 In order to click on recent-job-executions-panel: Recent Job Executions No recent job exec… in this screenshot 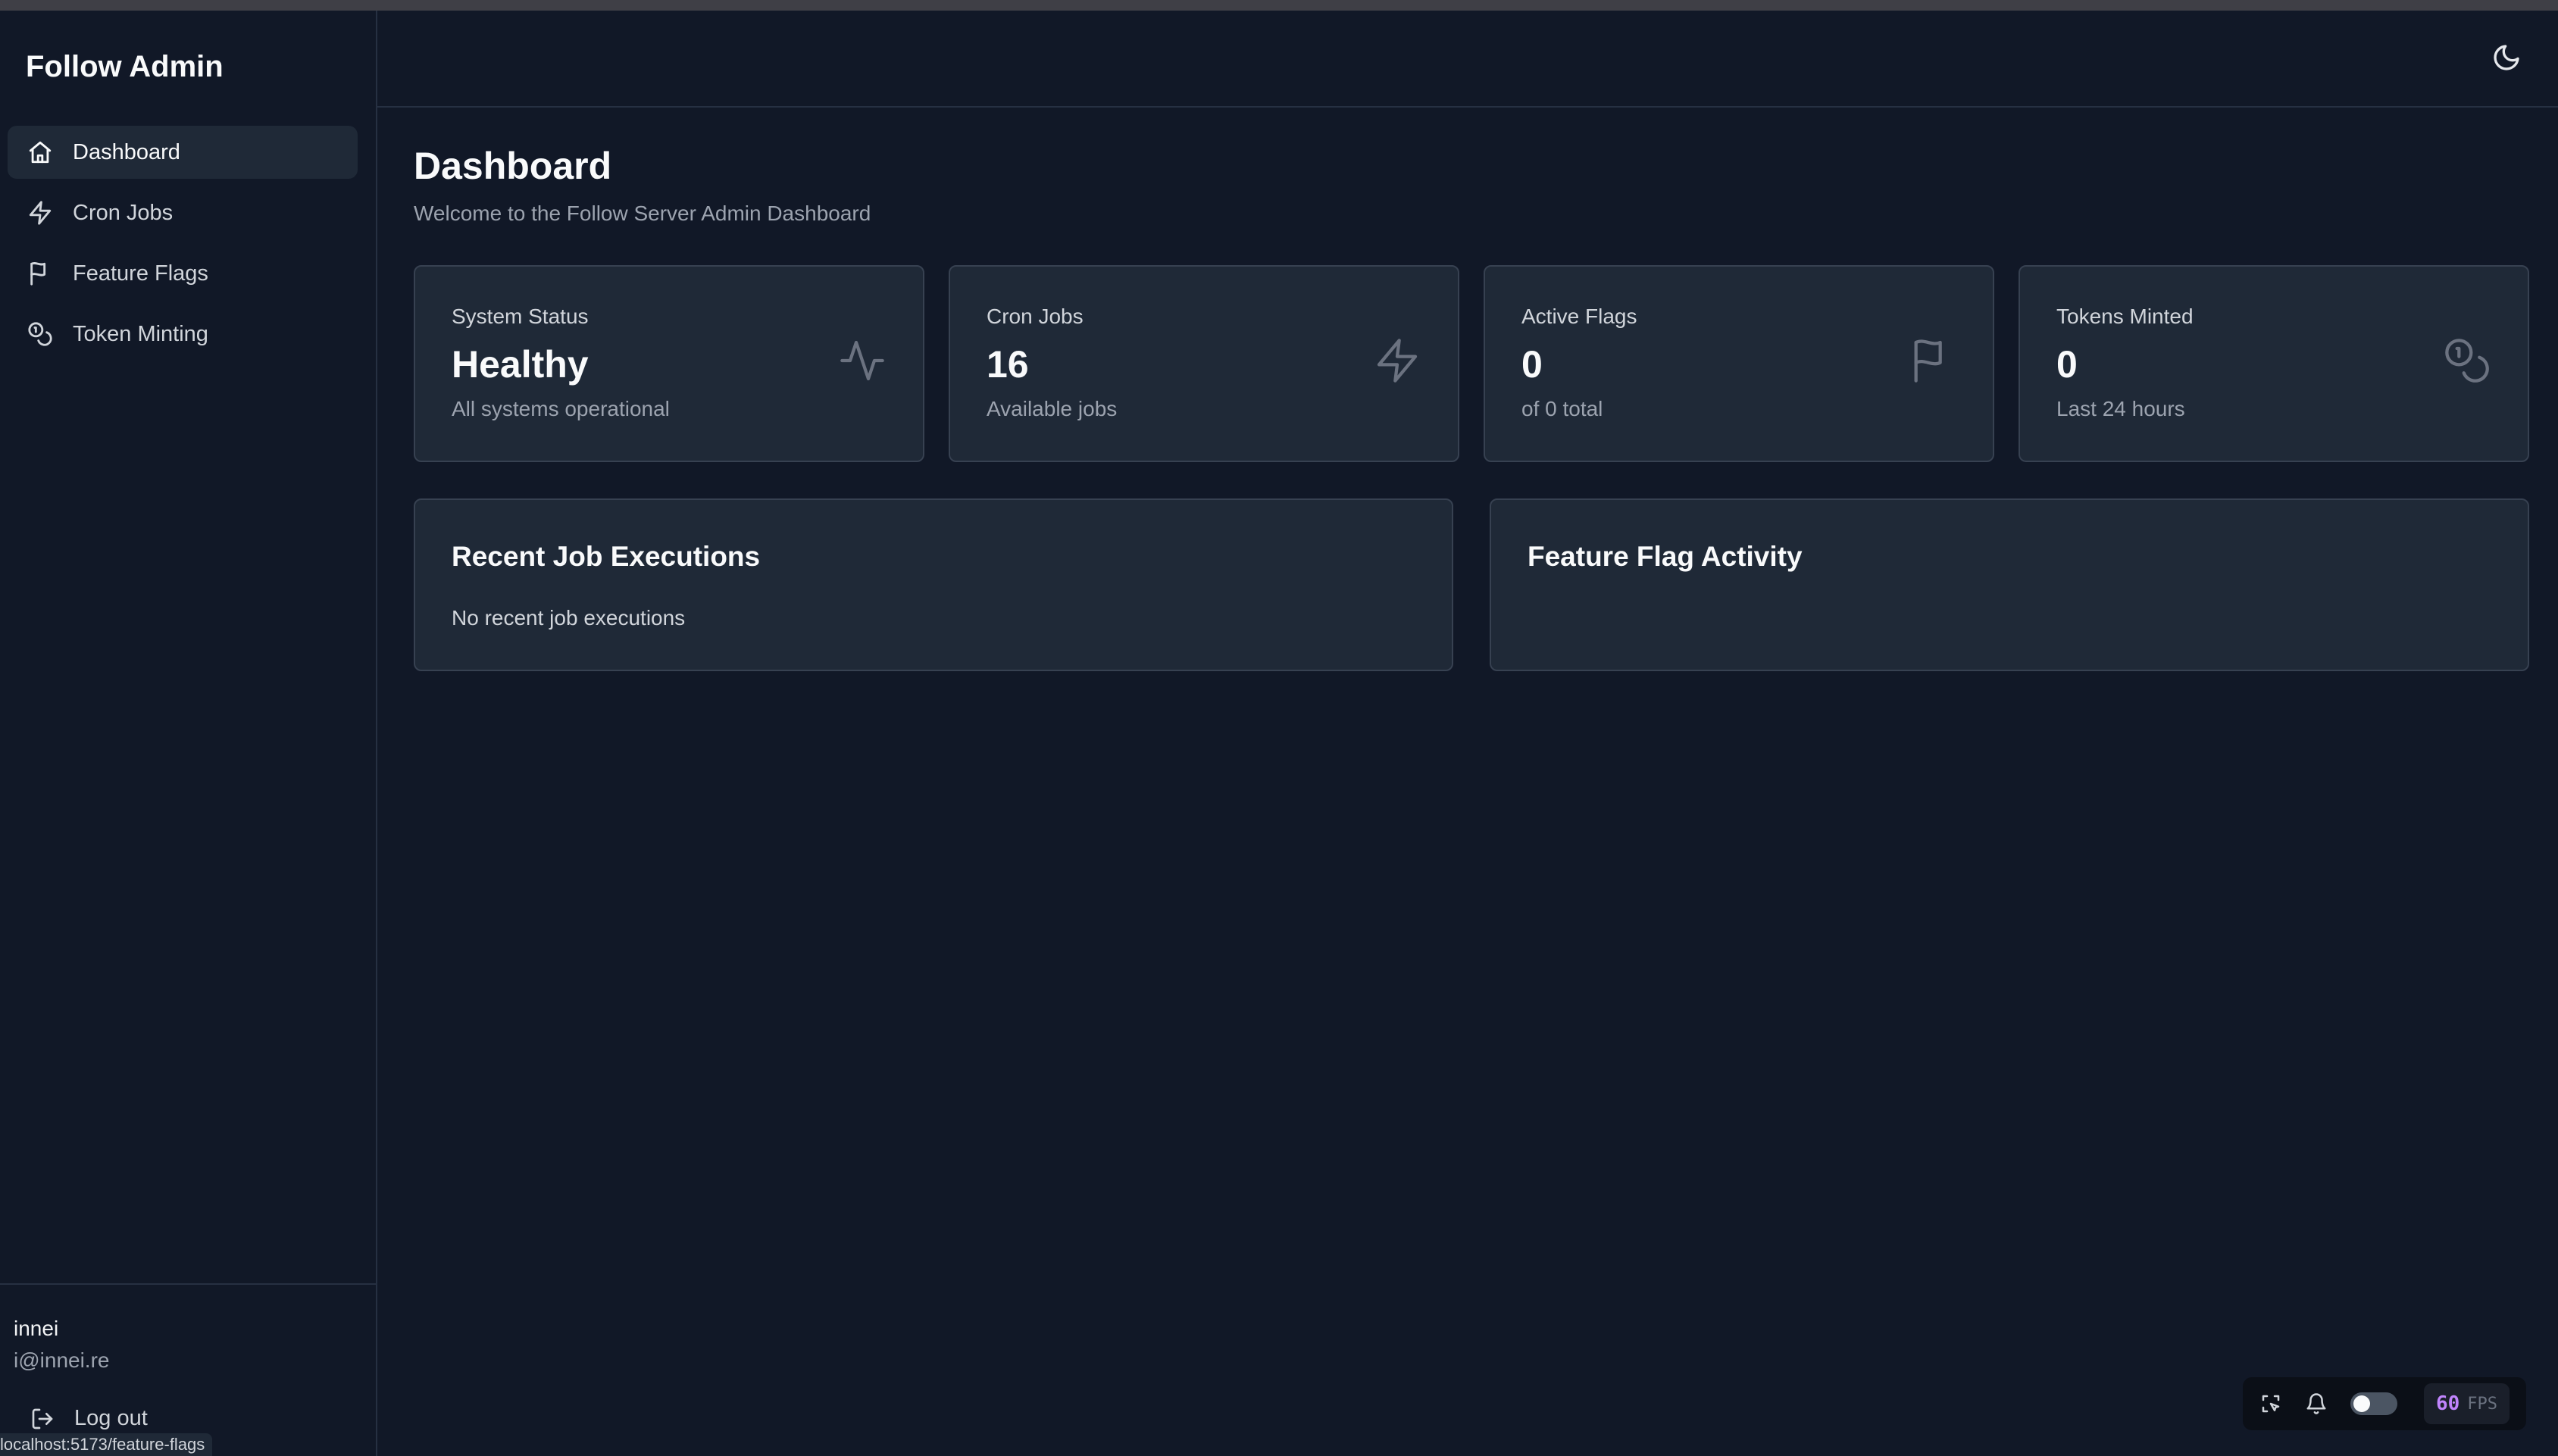, I will do `click(933, 584)`.